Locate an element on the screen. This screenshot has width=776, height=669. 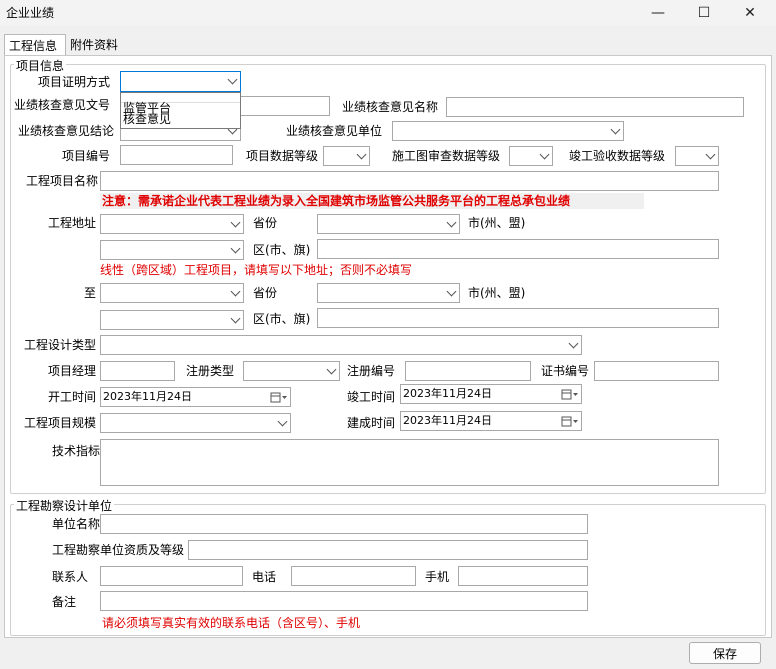
manager-input is located at coordinates (137, 371).